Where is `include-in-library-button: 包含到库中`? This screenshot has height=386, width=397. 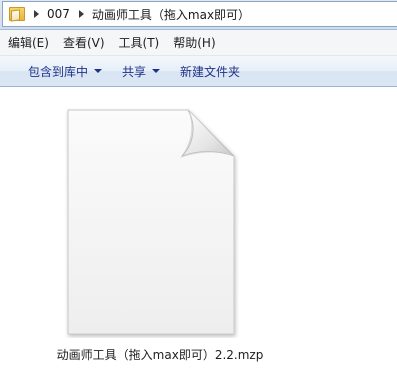 include-in-library-button: 包含到库中 is located at coordinates (66, 71).